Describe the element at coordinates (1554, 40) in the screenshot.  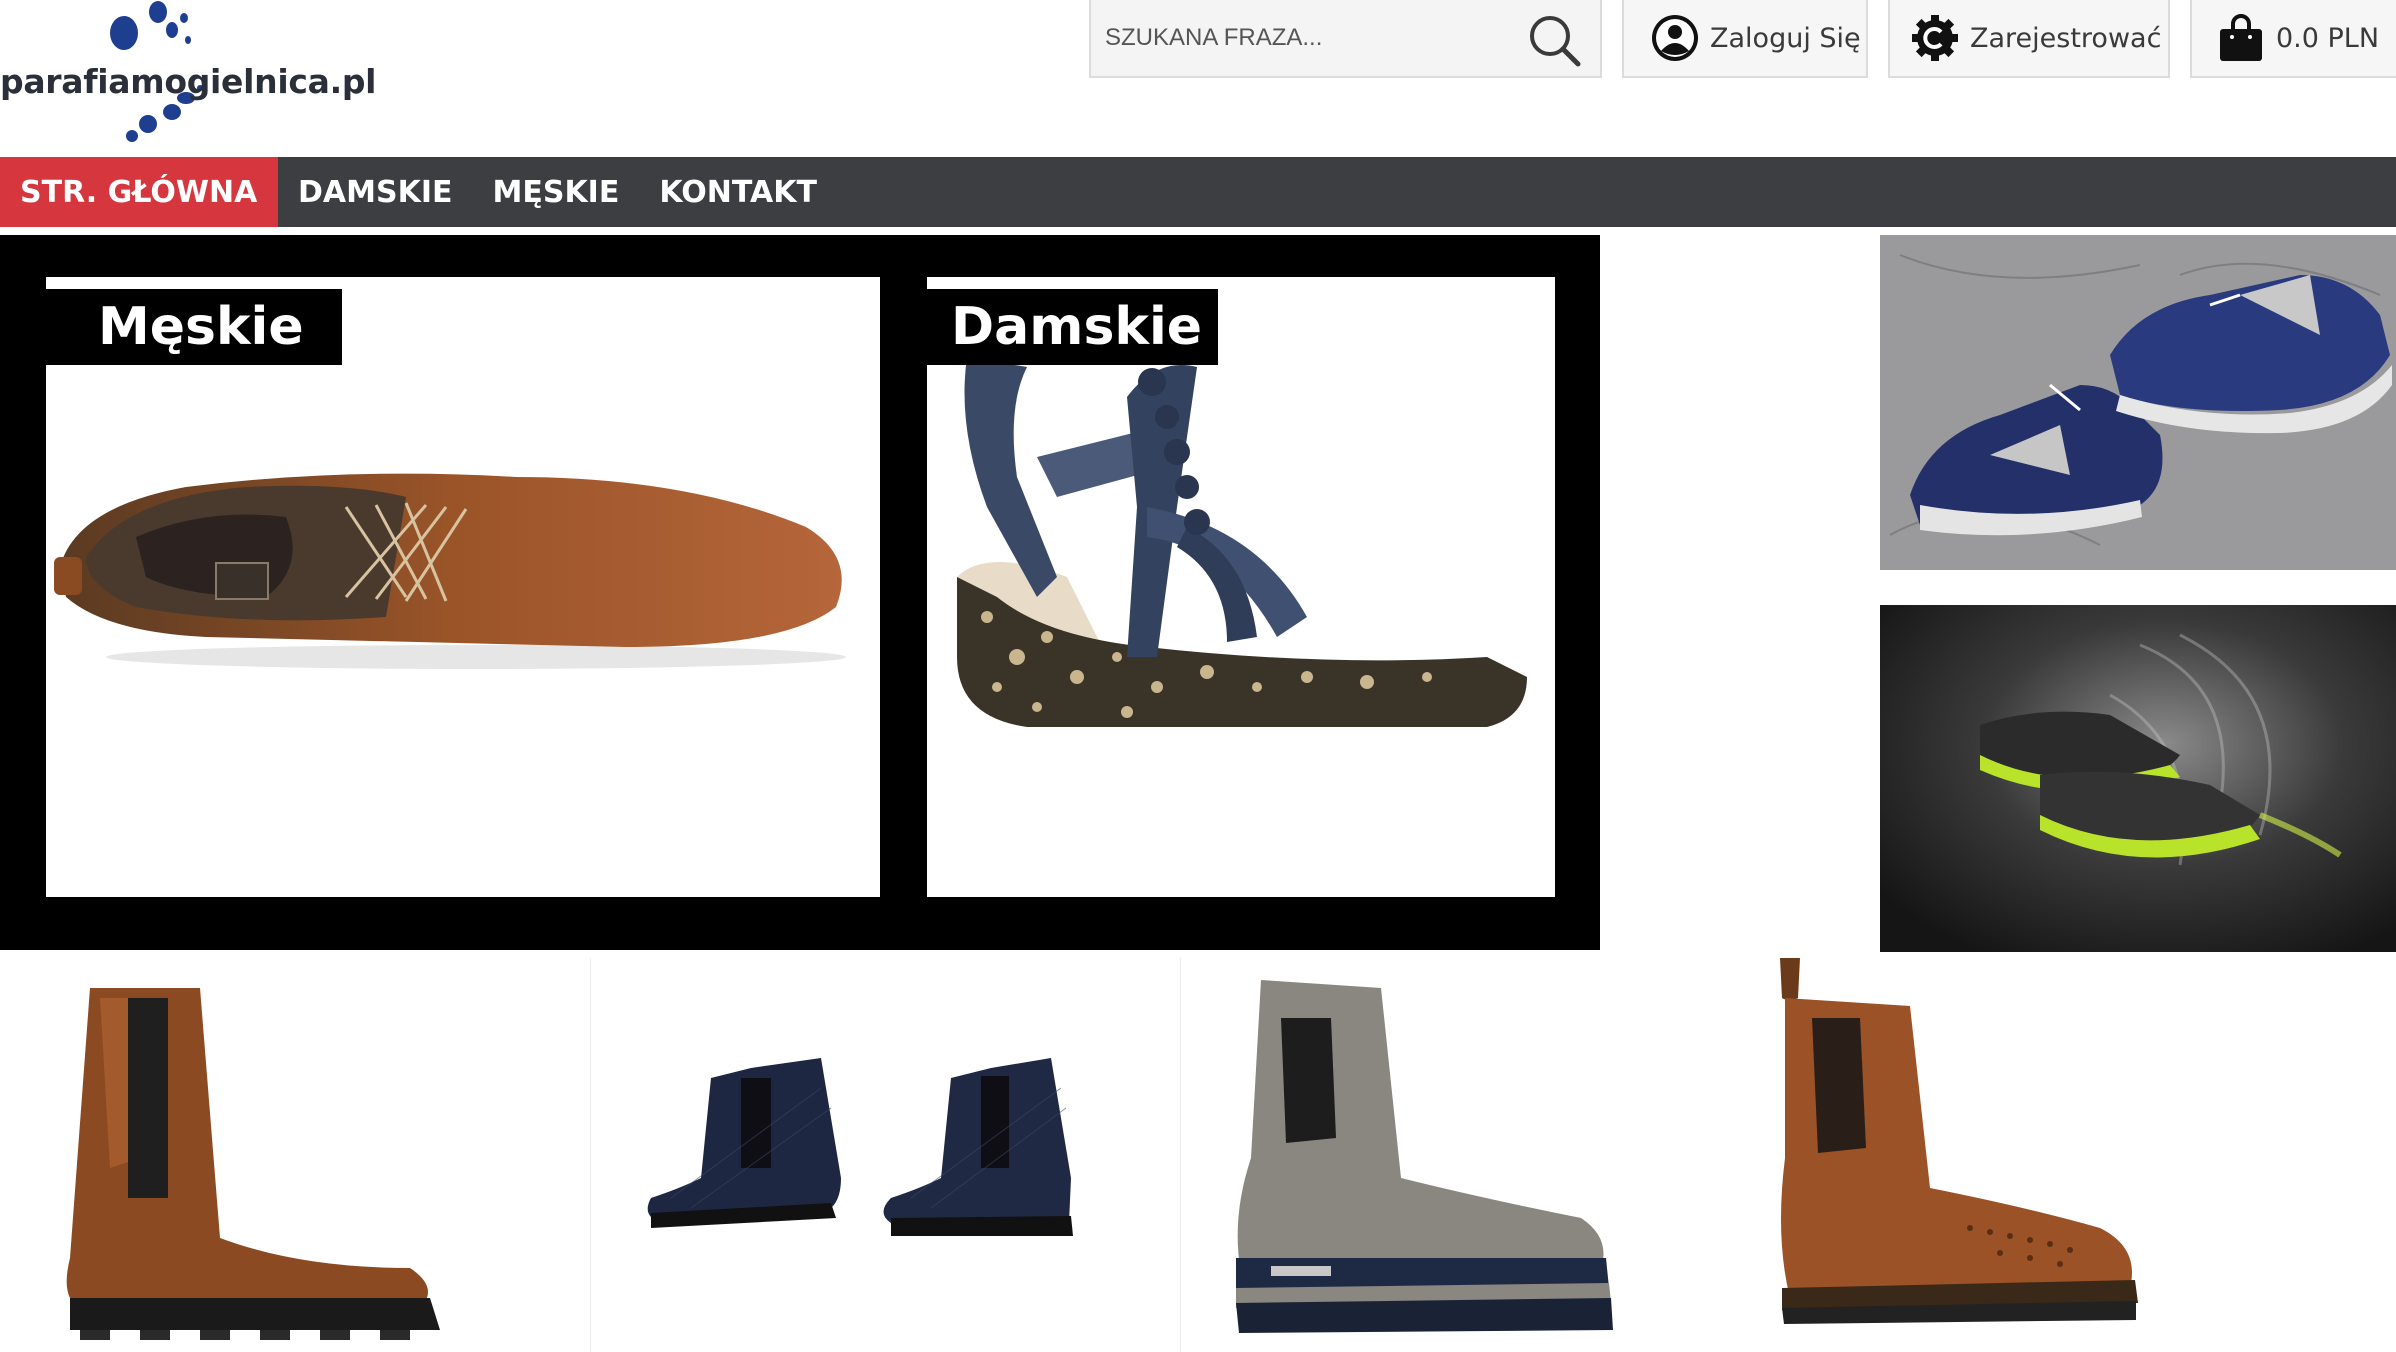
I see `search-icon` at that location.